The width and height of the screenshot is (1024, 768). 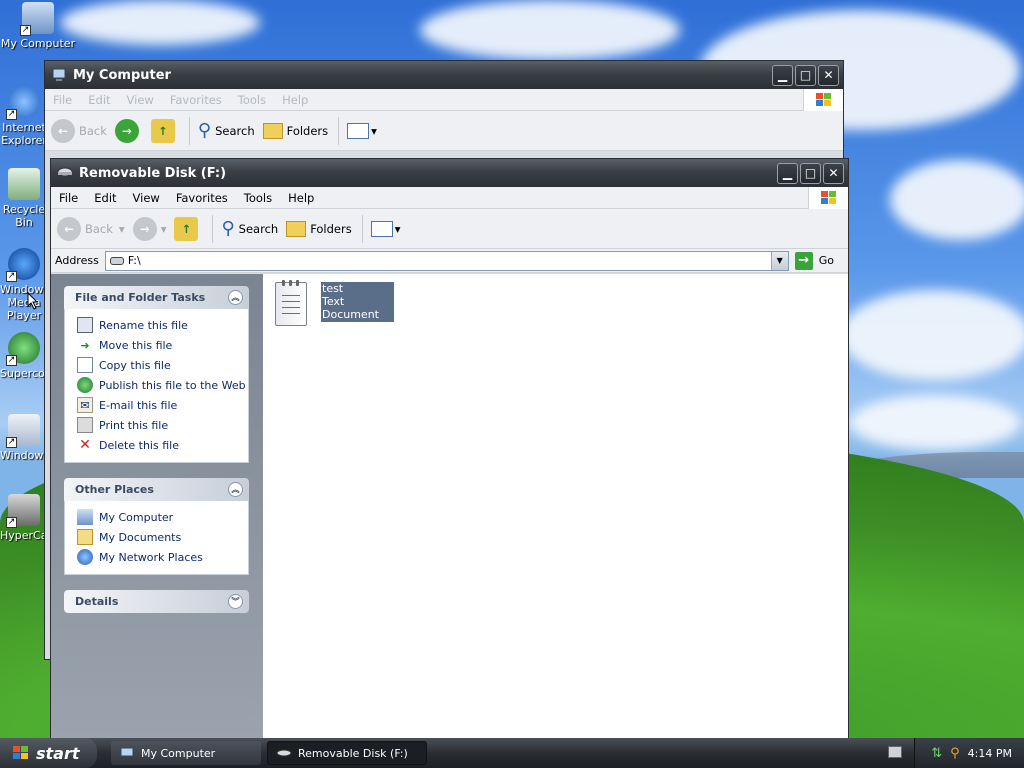 I want to click on views-icon, so click(x=358, y=130).